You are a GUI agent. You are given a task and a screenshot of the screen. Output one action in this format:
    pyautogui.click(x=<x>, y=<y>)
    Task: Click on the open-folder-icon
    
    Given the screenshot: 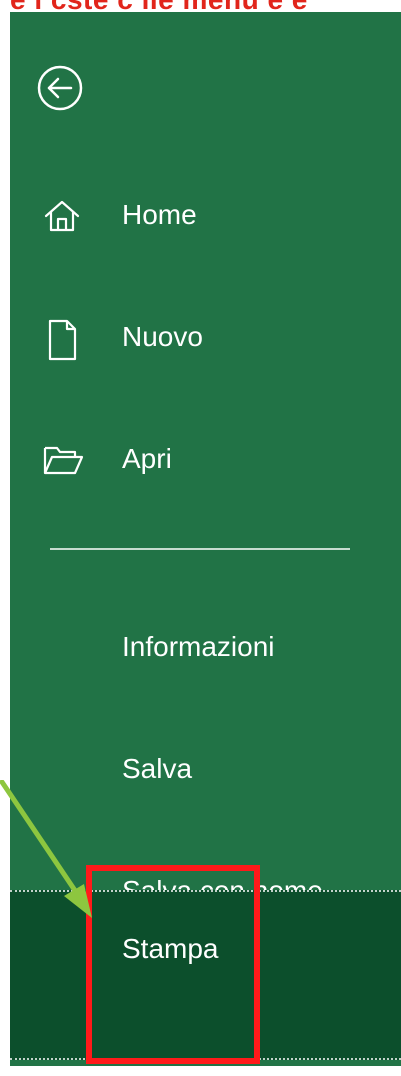 What is the action you would take?
    pyautogui.click(x=63, y=460)
    